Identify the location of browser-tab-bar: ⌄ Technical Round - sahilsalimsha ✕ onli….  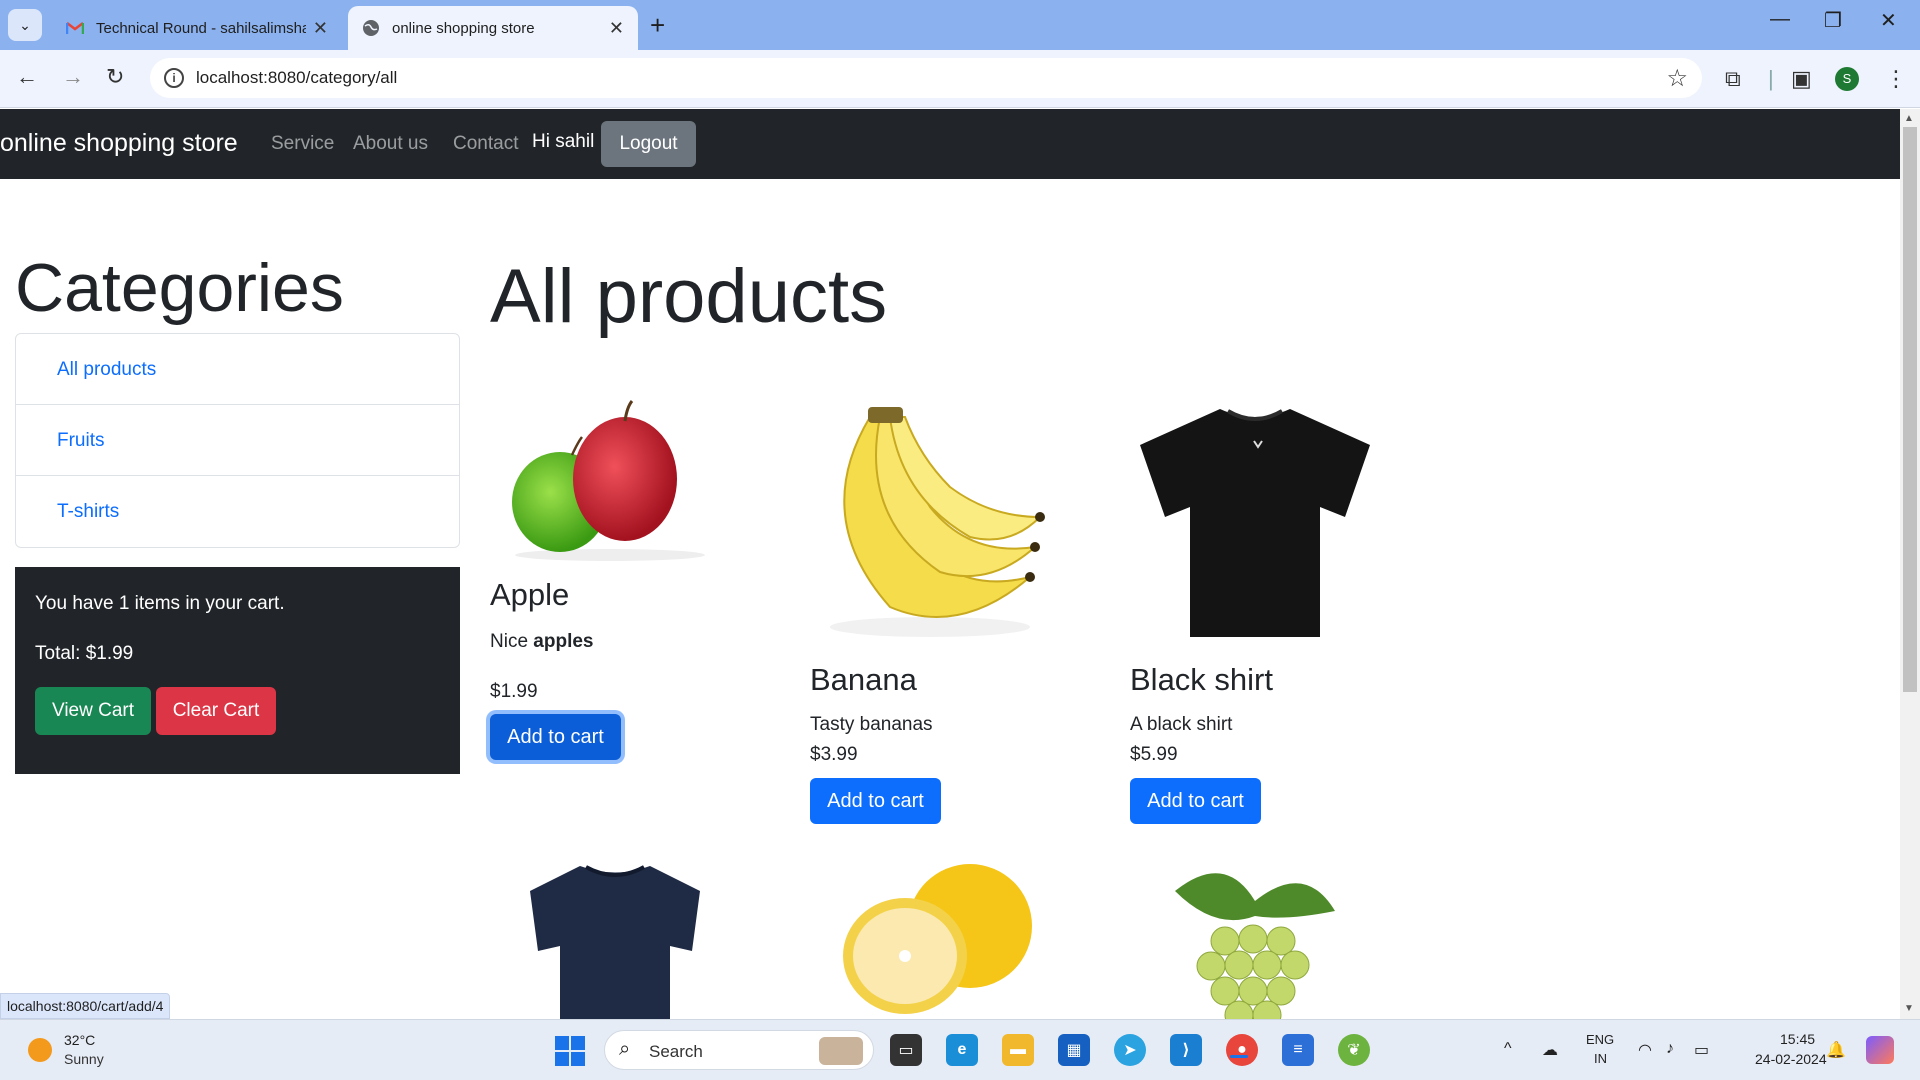
(960, 25).